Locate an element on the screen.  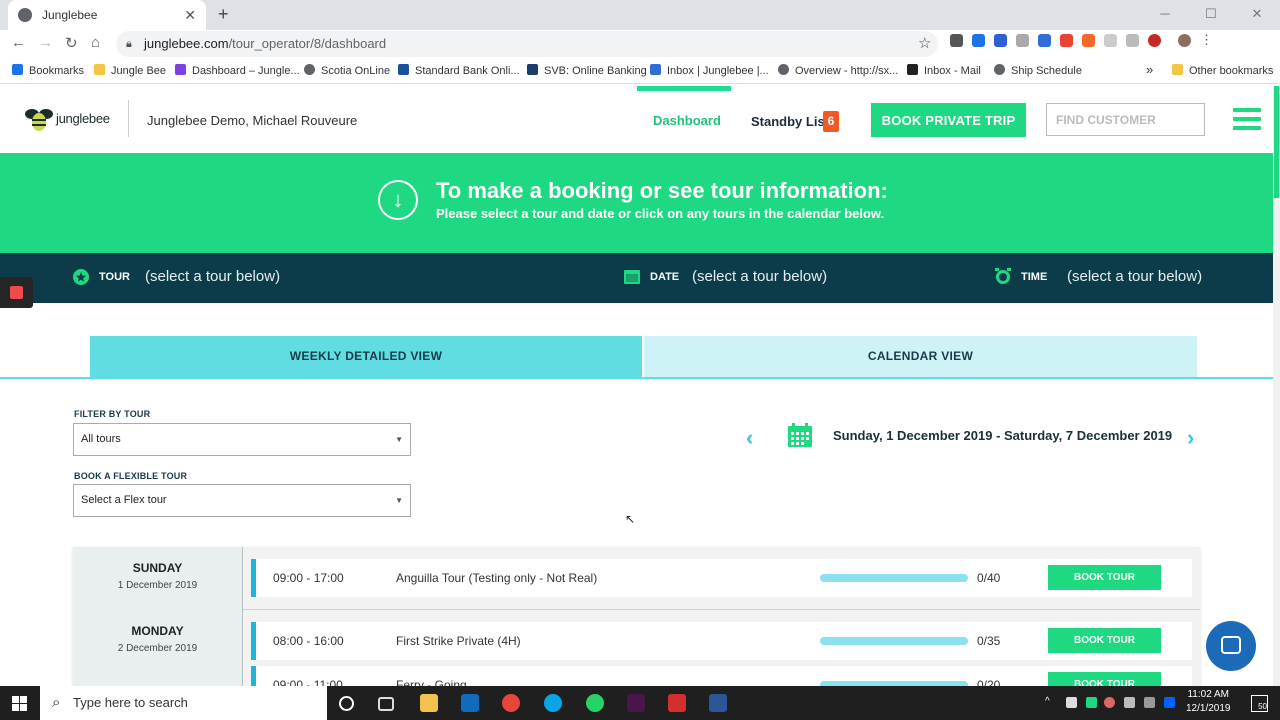
nav-dashboard: Dashboard is located at coordinates (687, 120).